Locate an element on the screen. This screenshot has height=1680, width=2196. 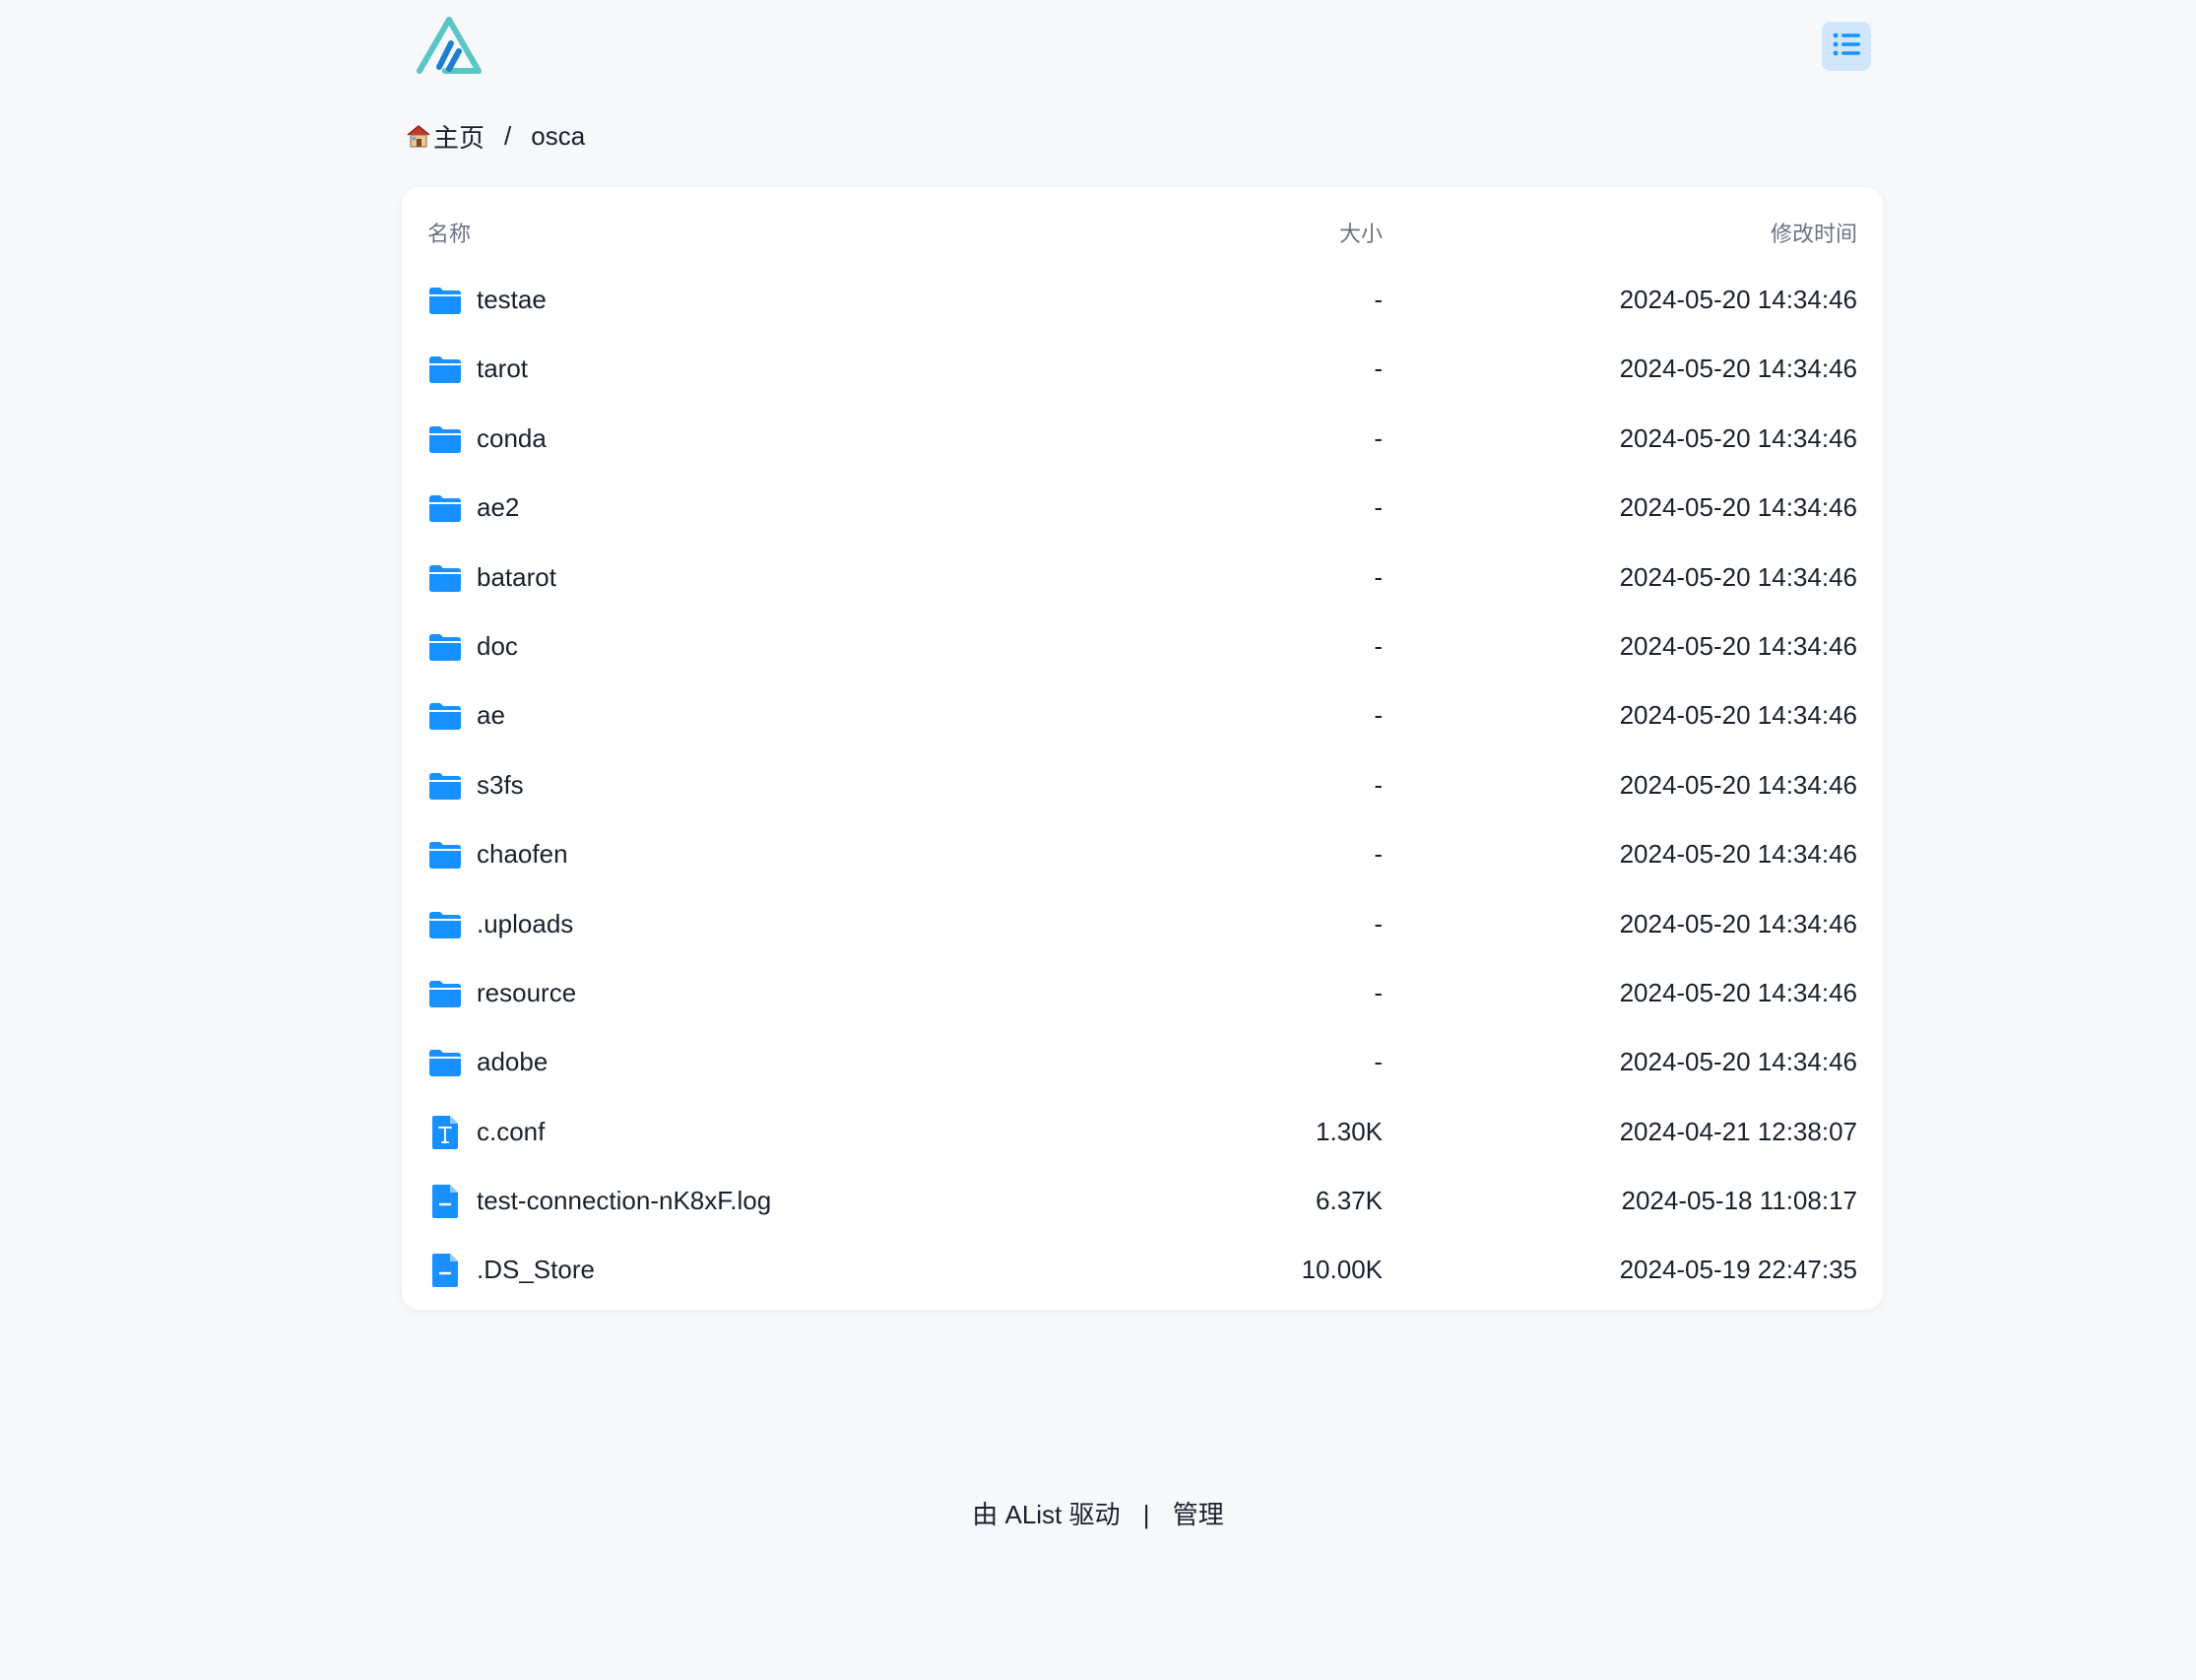
folder-row: adobe - 2024-05-20 14:34:46 is located at coordinates (1142, 1062).